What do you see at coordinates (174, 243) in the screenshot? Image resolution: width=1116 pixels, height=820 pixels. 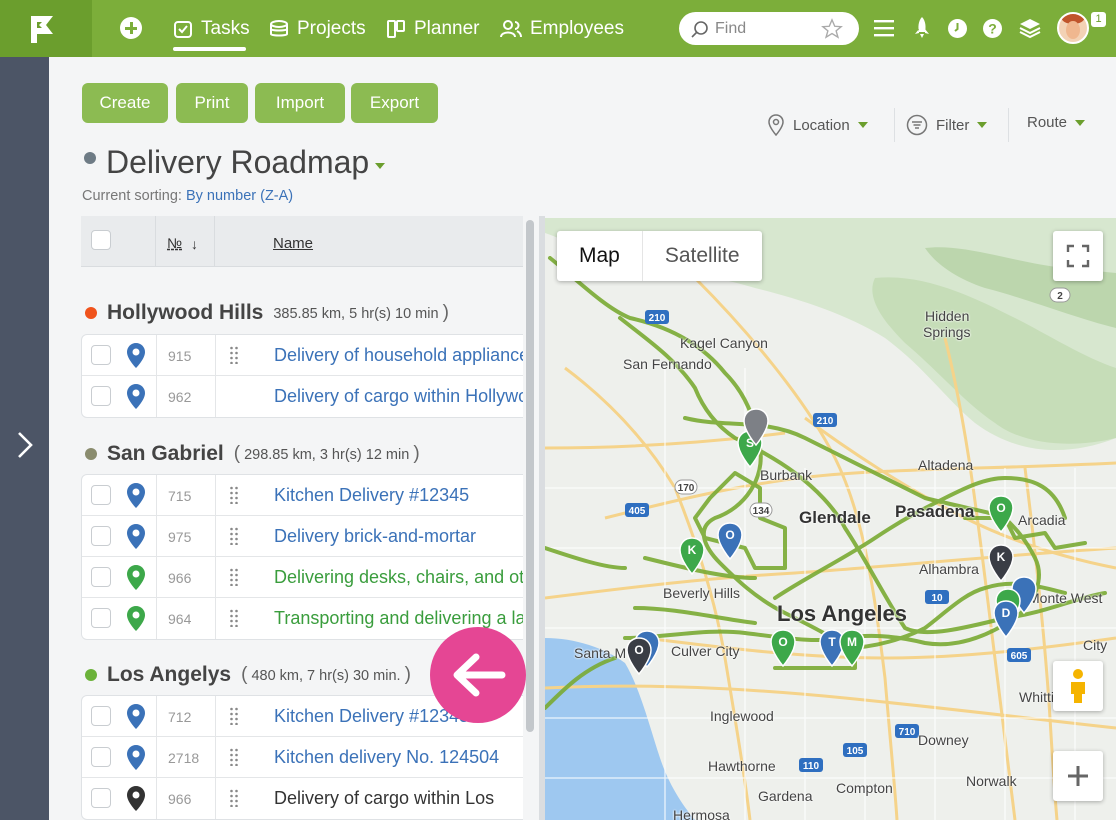 I see `column-number: №` at bounding box center [174, 243].